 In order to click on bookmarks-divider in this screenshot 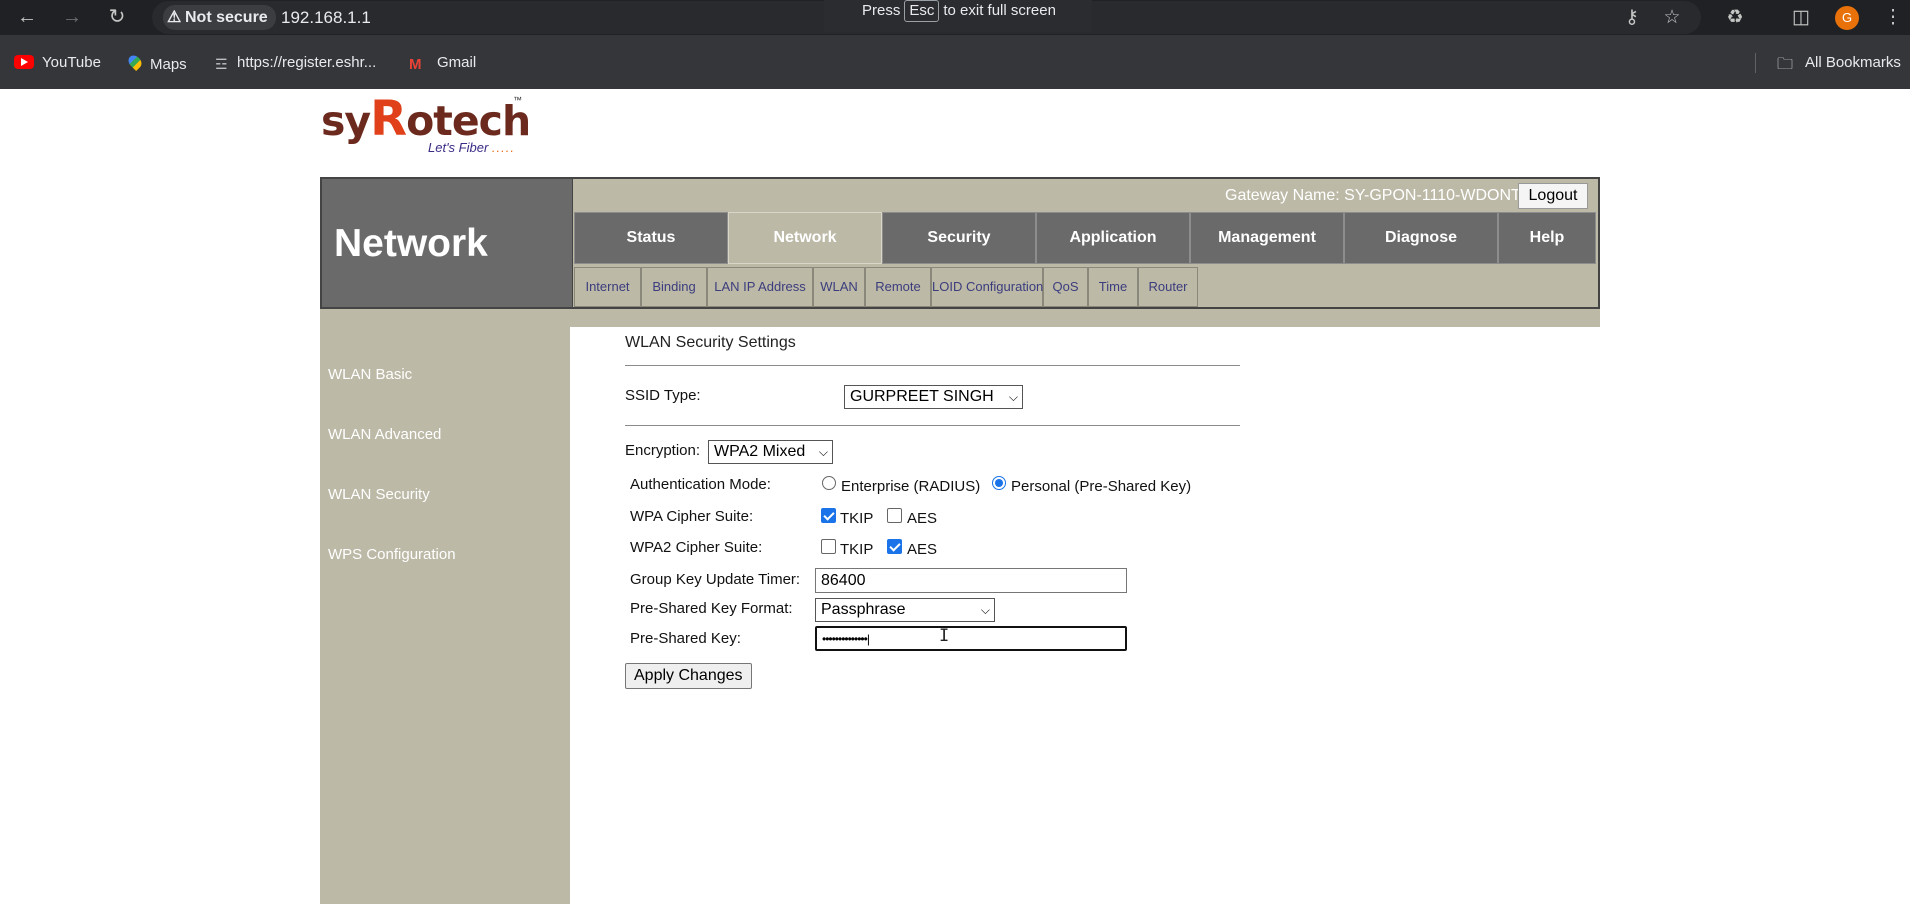, I will do `click(1755, 63)`.